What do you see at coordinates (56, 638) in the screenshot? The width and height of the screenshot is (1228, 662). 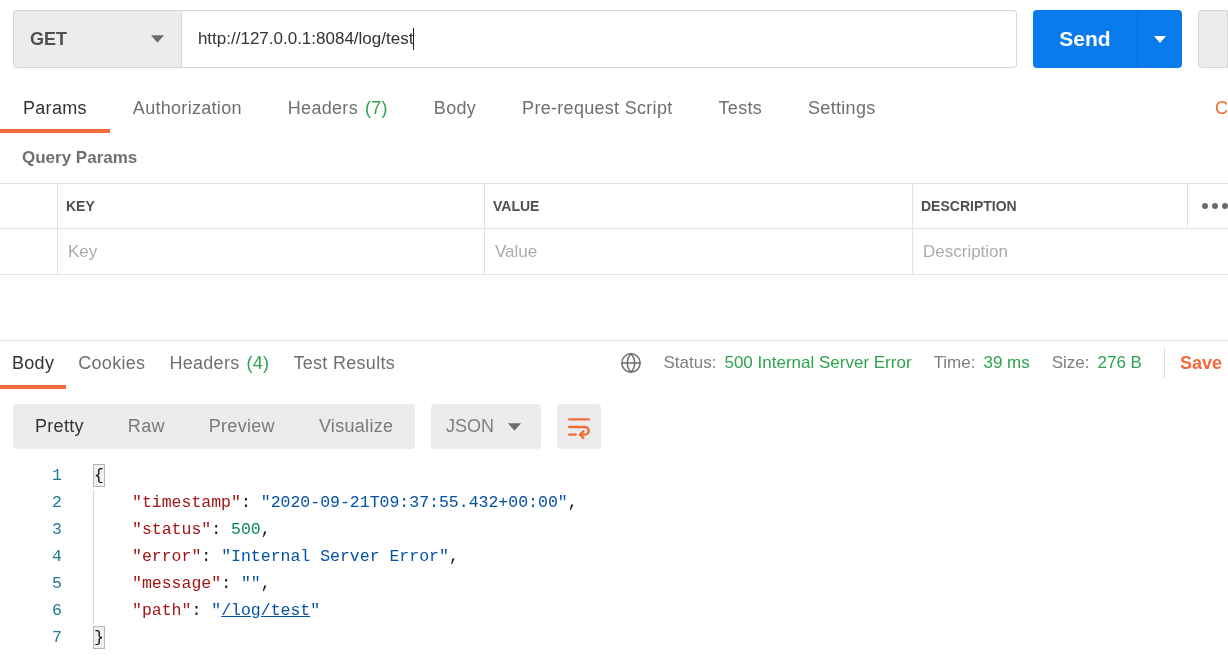 I see `line-number: 7` at bounding box center [56, 638].